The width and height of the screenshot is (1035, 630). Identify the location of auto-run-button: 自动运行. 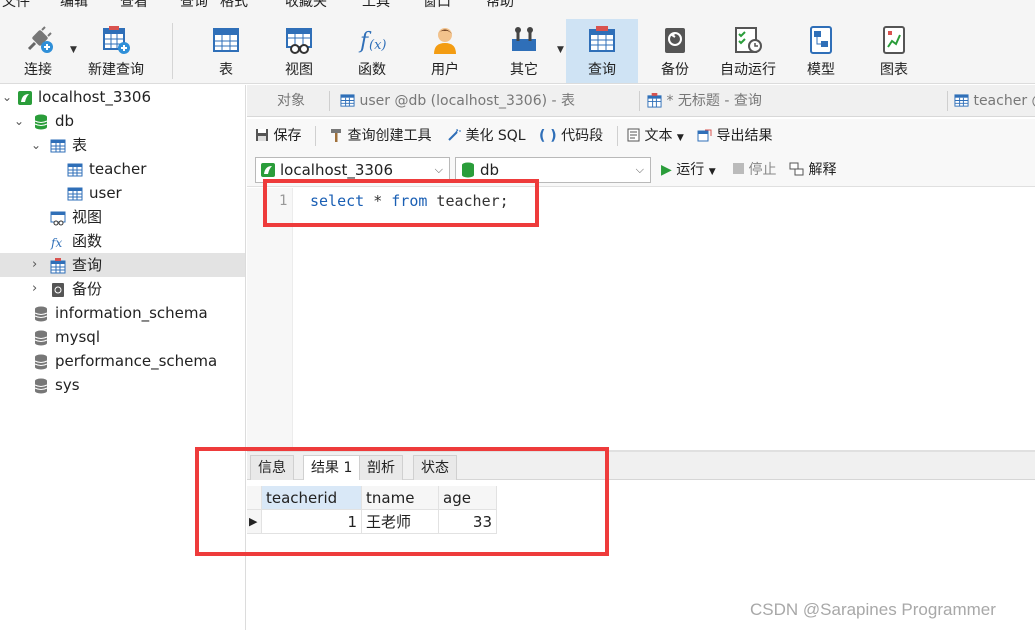
(748, 51).